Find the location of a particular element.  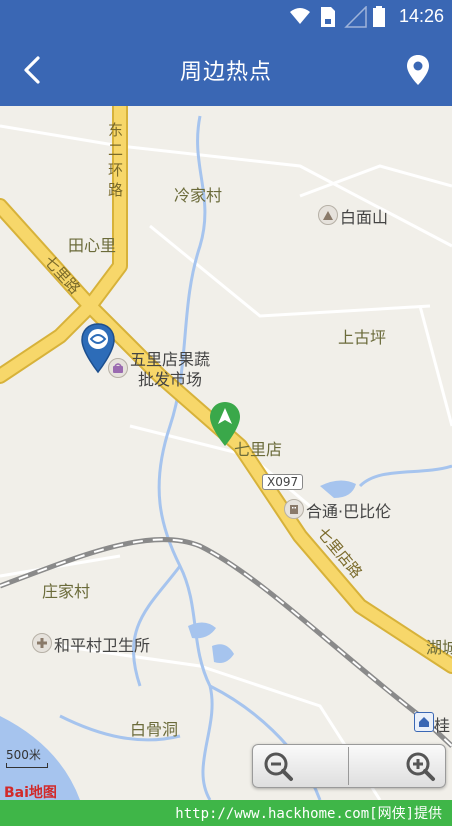

zoom-in-icon is located at coordinates (420, 766).